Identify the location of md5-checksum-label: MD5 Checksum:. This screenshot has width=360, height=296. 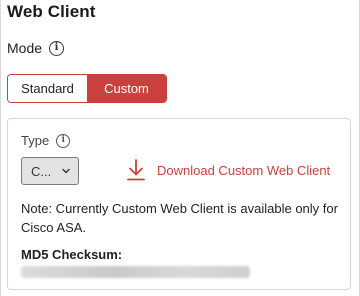
(72, 254).